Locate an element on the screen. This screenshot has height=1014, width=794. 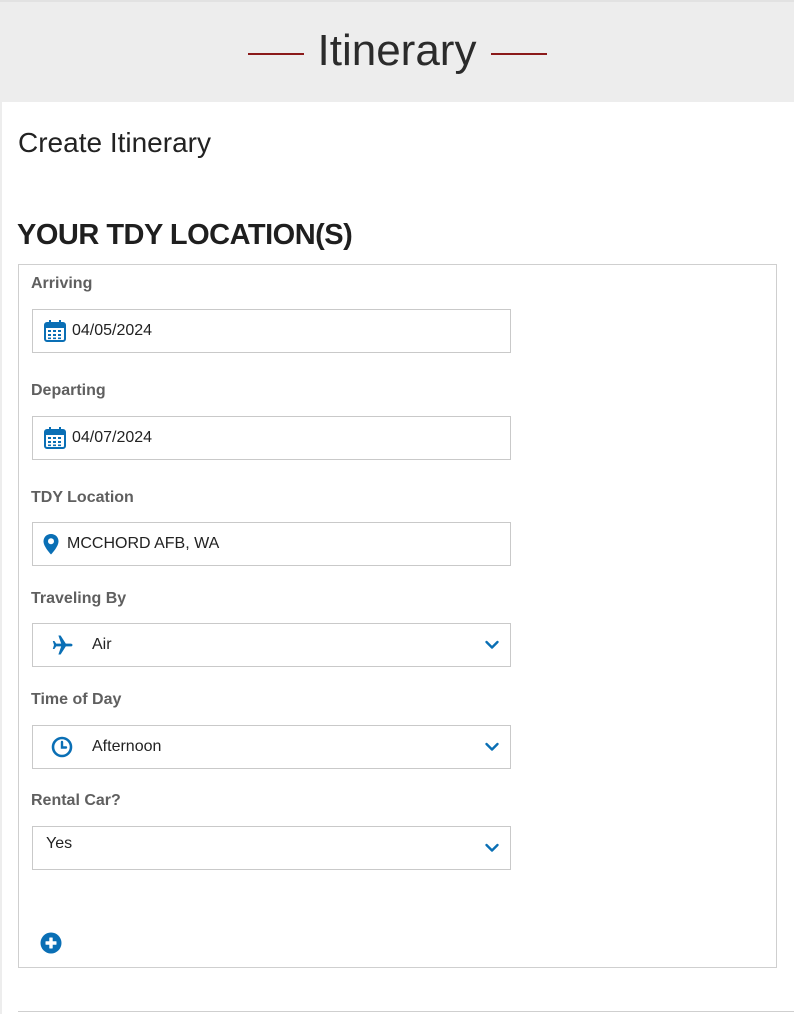
departing-label: Departing is located at coordinates (68, 390).